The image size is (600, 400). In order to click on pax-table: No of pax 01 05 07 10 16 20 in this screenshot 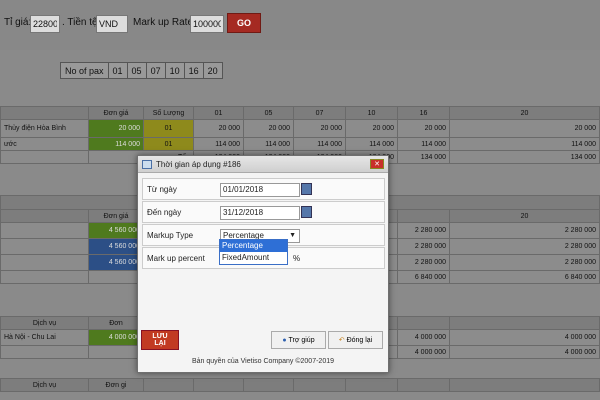, I will do `click(141, 70)`.